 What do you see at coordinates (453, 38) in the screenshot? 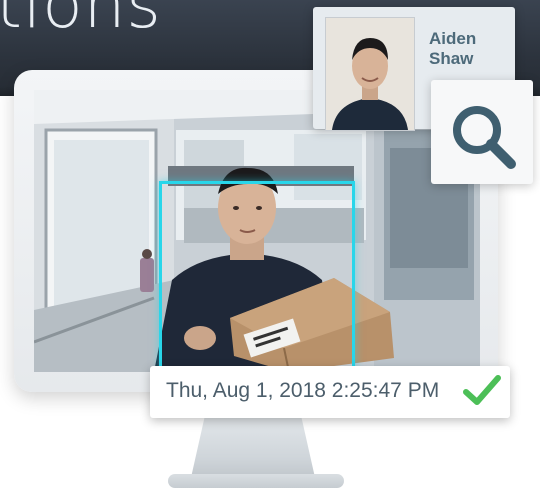
I see `profile-first-name: Aiden` at bounding box center [453, 38].